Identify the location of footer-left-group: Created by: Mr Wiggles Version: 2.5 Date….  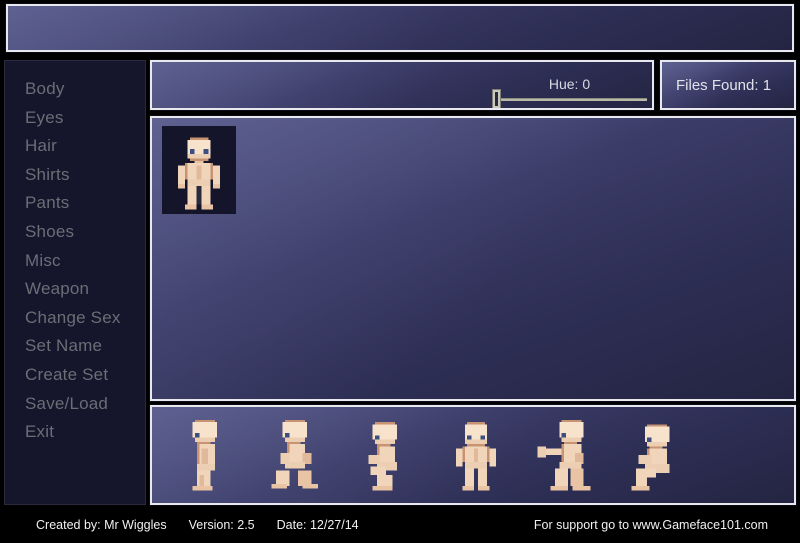
(197, 525).